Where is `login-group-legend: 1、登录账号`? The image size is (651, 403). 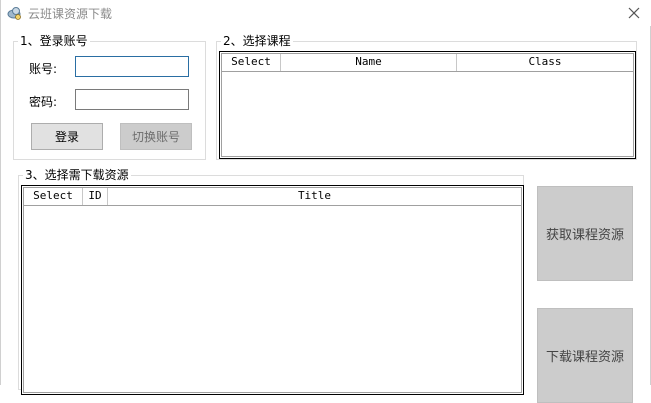 login-group-legend: 1、登录账号 is located at coordinates (54, 41).